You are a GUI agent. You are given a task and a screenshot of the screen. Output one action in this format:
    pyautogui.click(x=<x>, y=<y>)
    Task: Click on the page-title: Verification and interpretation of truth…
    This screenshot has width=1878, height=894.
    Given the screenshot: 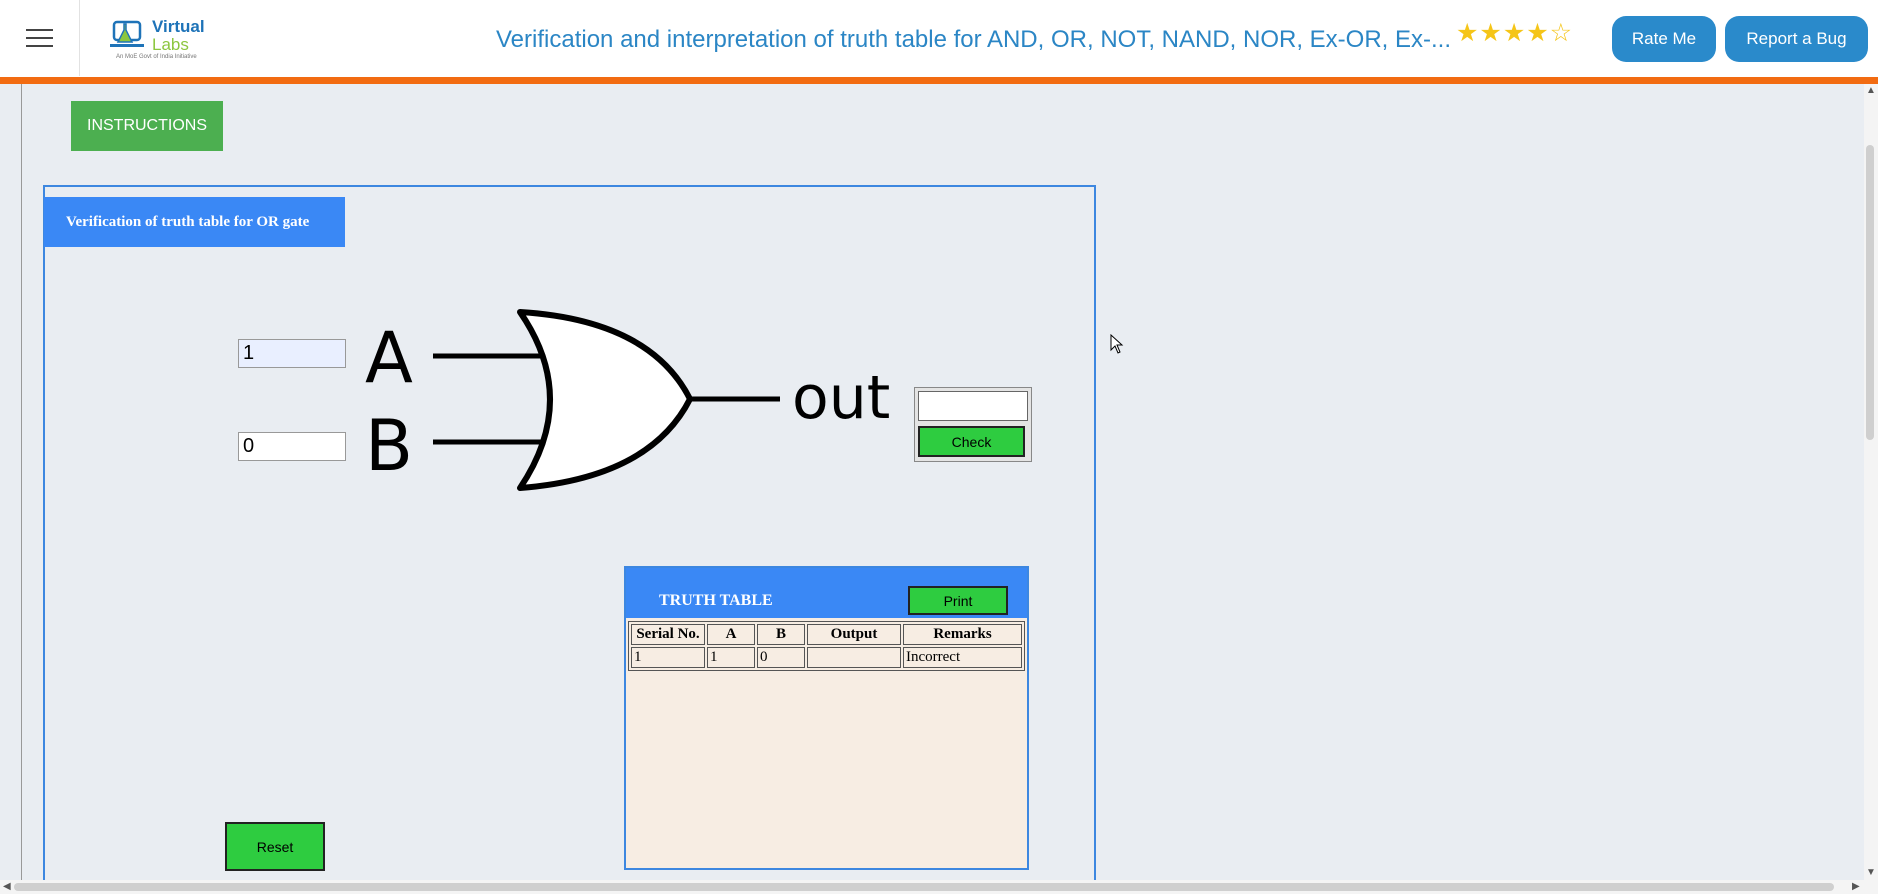 What is the action you would take?
    pyautogui.click(x=973, y=39)
    